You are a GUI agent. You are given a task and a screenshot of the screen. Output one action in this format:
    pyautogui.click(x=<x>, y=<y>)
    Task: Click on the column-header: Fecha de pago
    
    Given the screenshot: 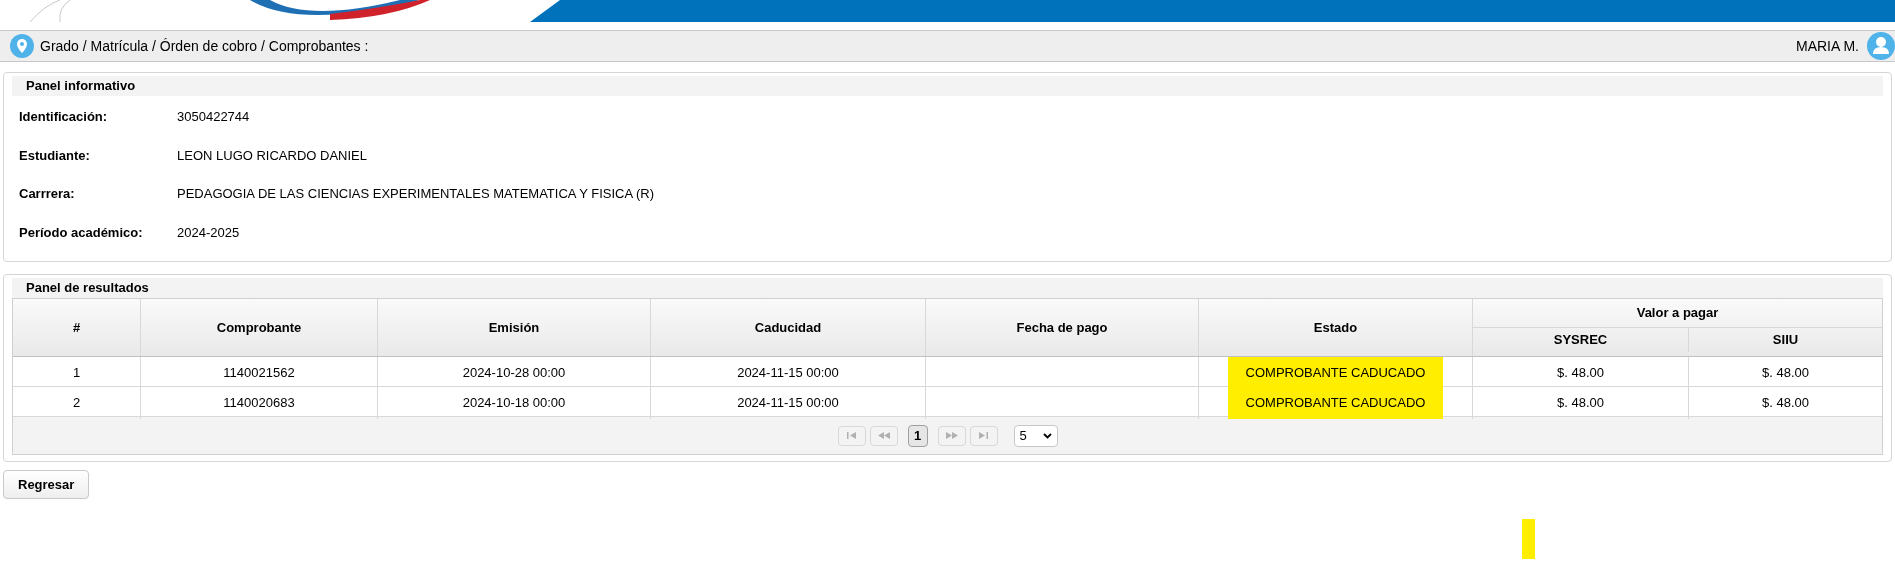 What is the action you would take?
    pyautogui.click(x=1062, y=327)
    